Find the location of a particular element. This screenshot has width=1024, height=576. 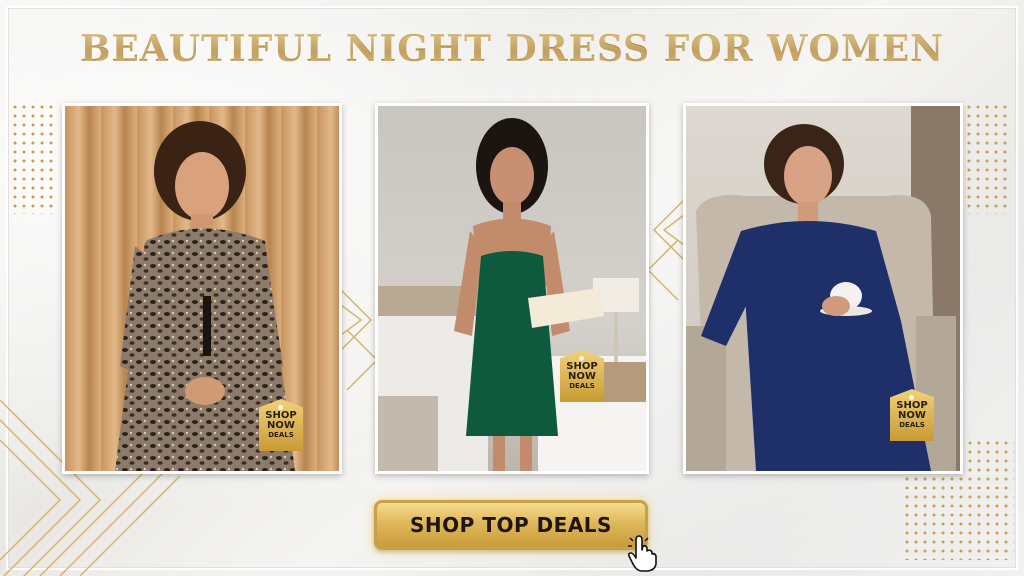

shop-now-tag-green: SHOP NOW DEALS is located at coordinates (582, 376).